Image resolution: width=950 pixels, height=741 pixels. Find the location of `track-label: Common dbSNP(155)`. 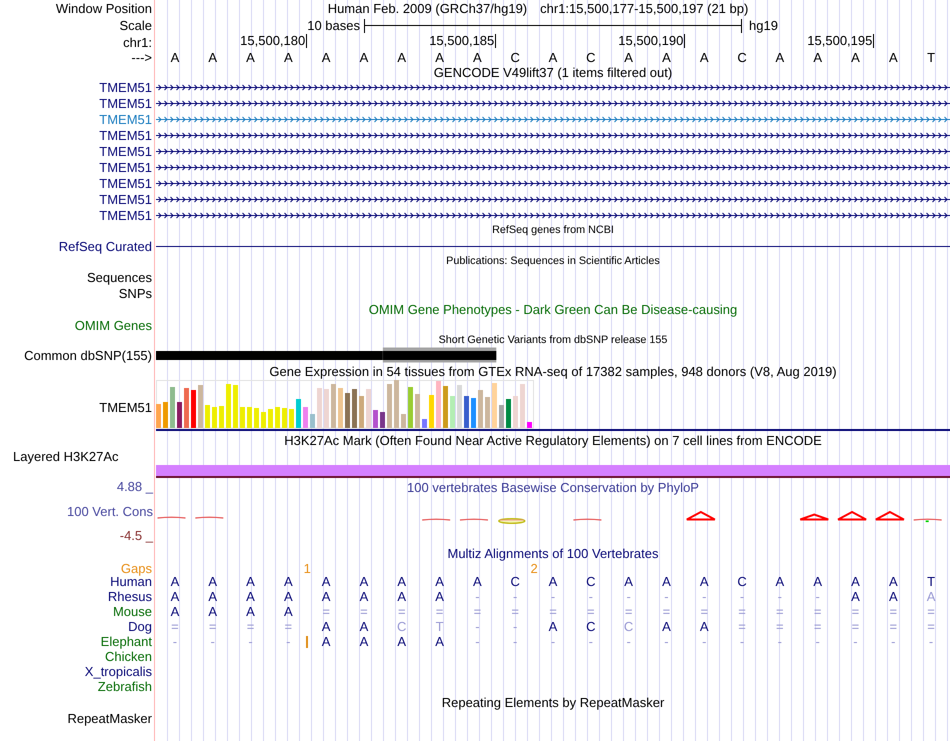

track-label: Common dbSNP(155) is located at coordinates (88, 355).